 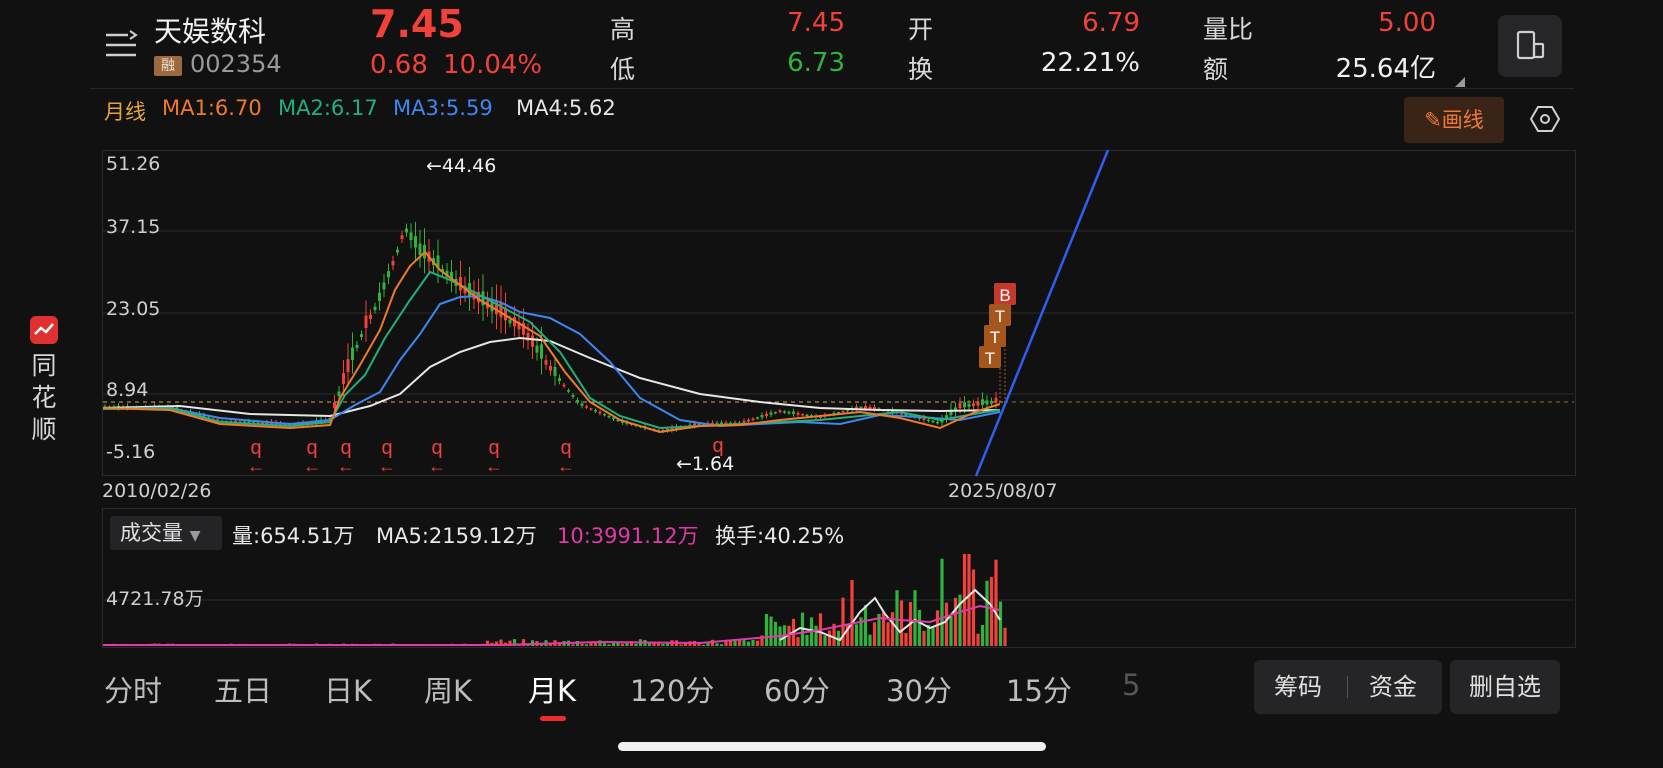 What do you see at coordinates (552, 689) in the screenshot?
I see `tab-monthly-k: 月K` at bounding box center [552, 689].